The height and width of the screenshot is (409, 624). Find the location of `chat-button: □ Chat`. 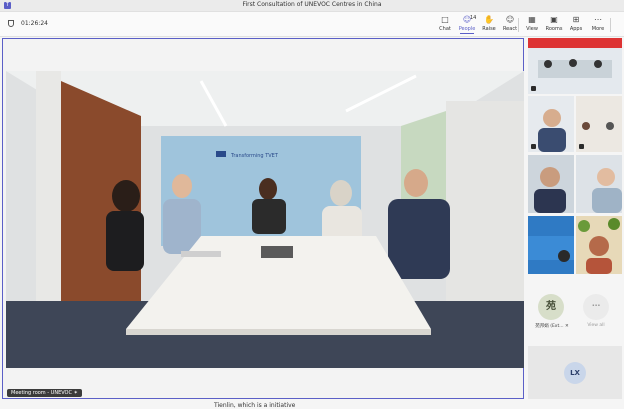

chat-button: □ Chat is located at coordinates (445, 23).